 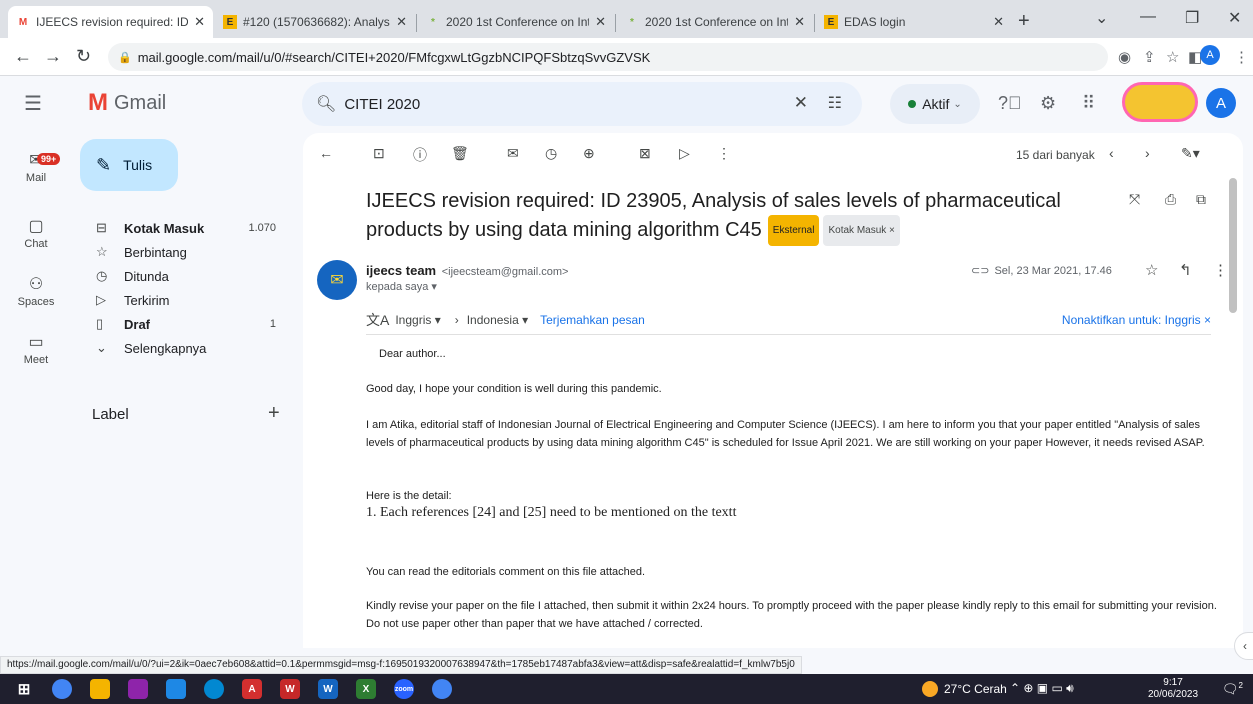 I want to click on edge-browser-icon, so click(x=214, y=689).